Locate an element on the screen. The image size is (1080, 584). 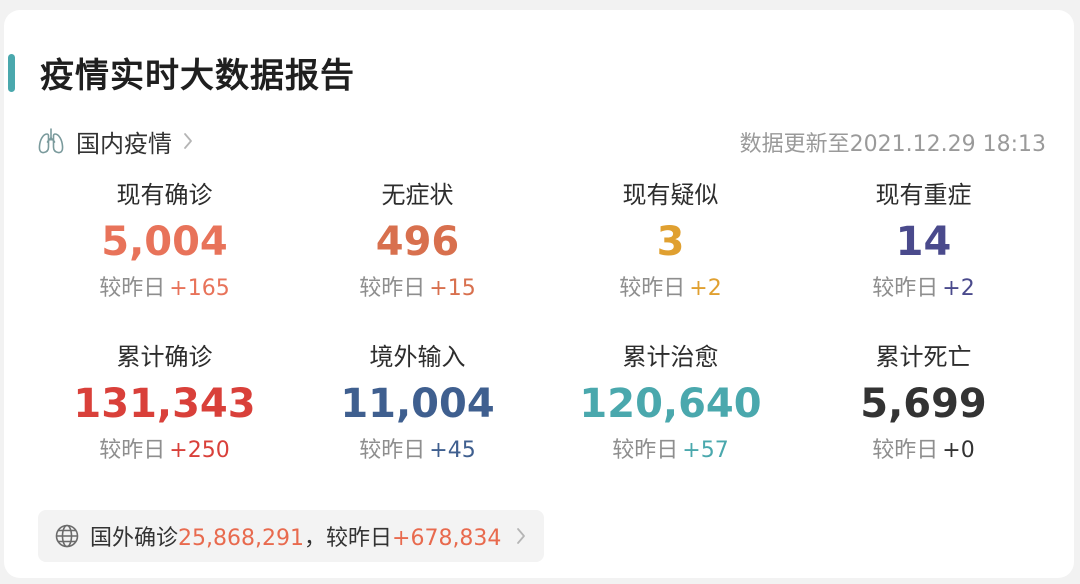
stat-value: 131,343 is located at coordinates (164, 404).